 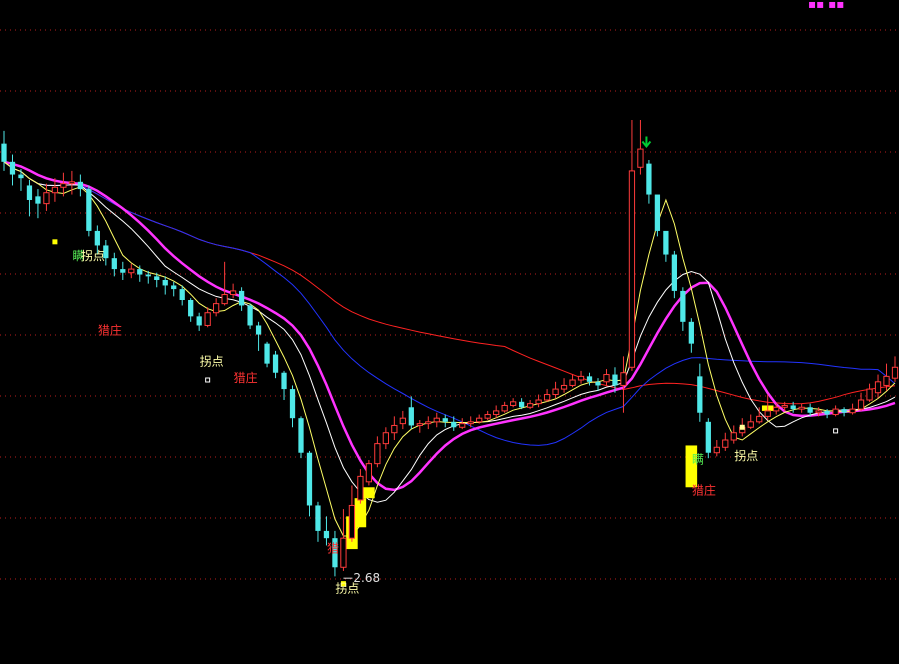 What do you see at coordinates (826, 5) in the screenshot?
I see `top-markers: ▪▪ ▪▪` at bounding box center [826, 5].